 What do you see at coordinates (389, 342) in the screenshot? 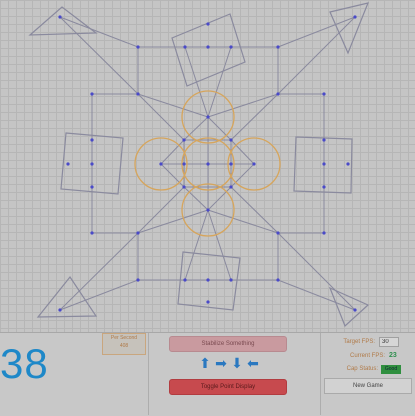
I see `target-fps-input` at bounding box center [389, 342].